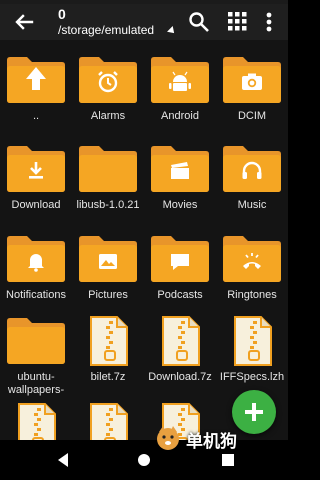  Describe the element at coordinates (36, 383) in the screenshot. I see `item-label: ubuntu- wallpapers-` at that location.